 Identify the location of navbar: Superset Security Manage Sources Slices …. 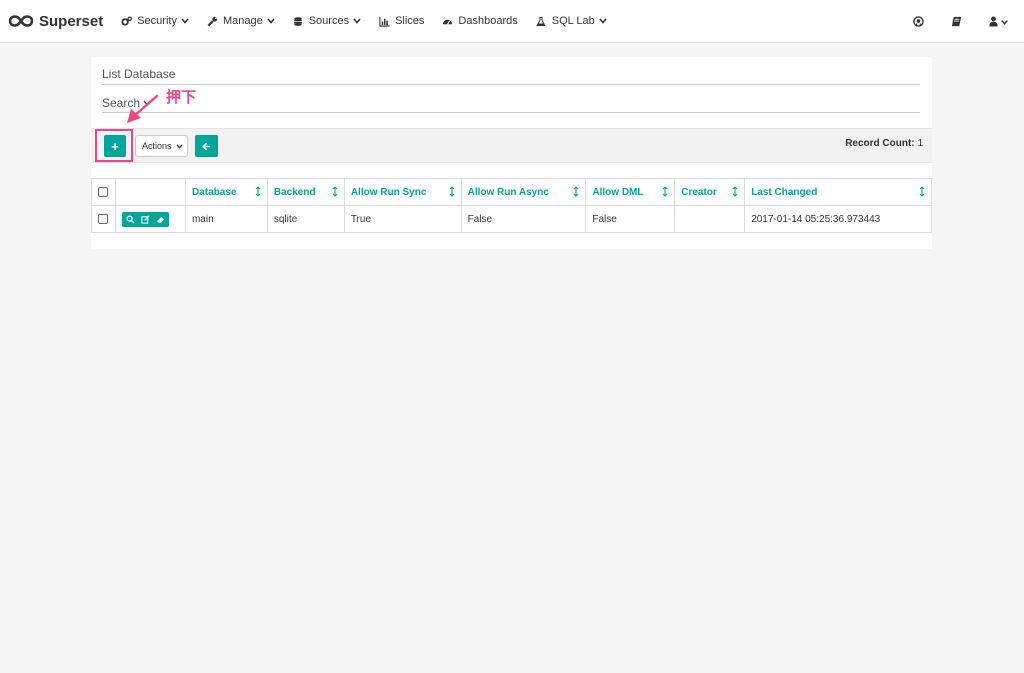
(512, 21).